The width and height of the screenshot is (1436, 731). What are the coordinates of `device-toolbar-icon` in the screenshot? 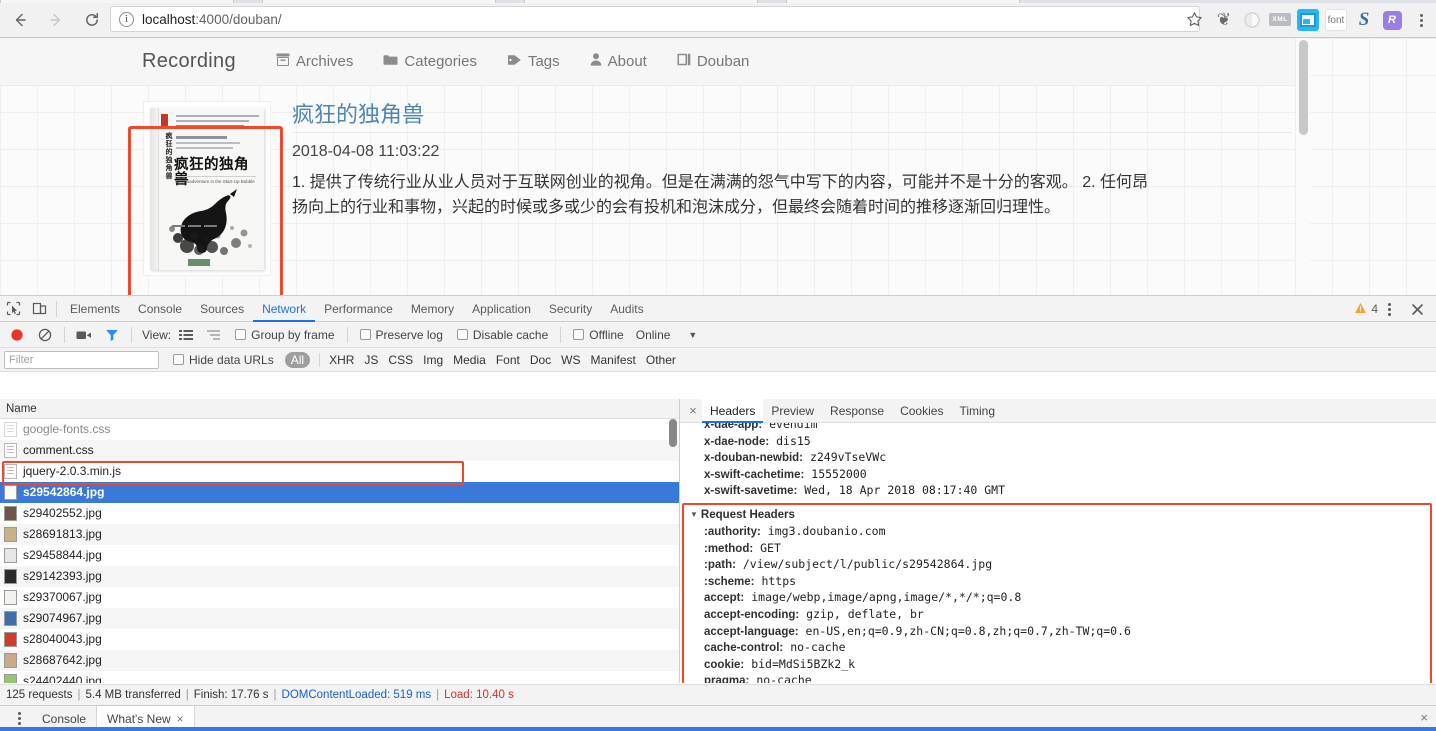 It's located at (39, 309).